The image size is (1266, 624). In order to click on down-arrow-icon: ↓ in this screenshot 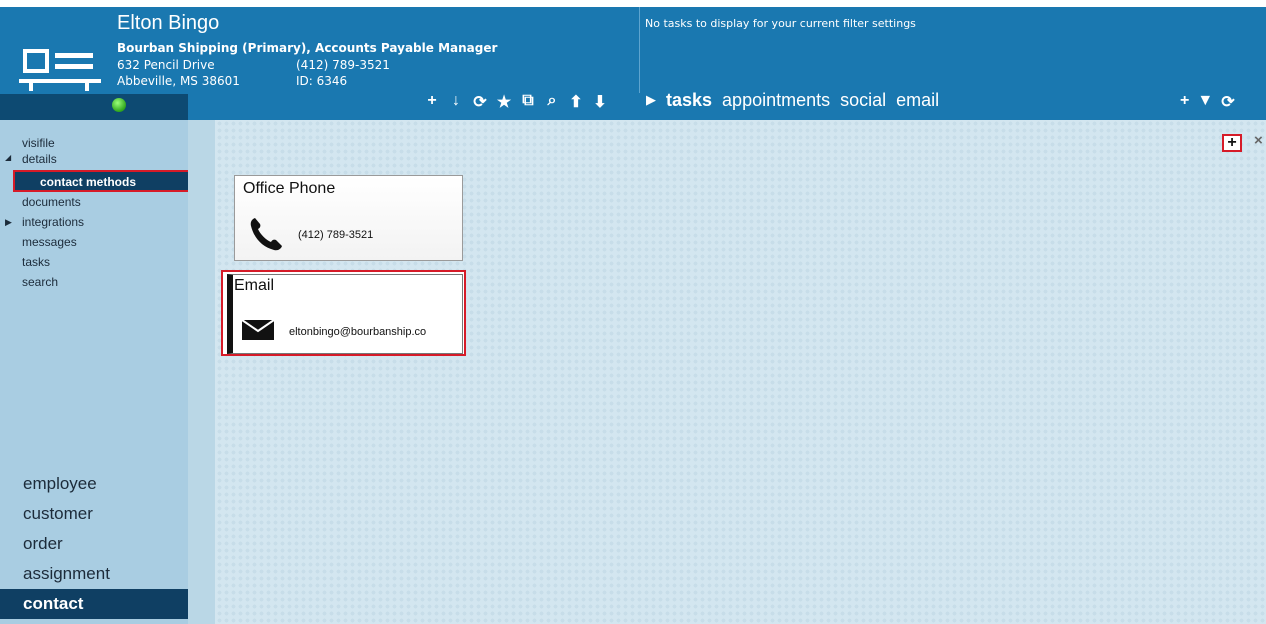, I will do `click(456, 102)`.